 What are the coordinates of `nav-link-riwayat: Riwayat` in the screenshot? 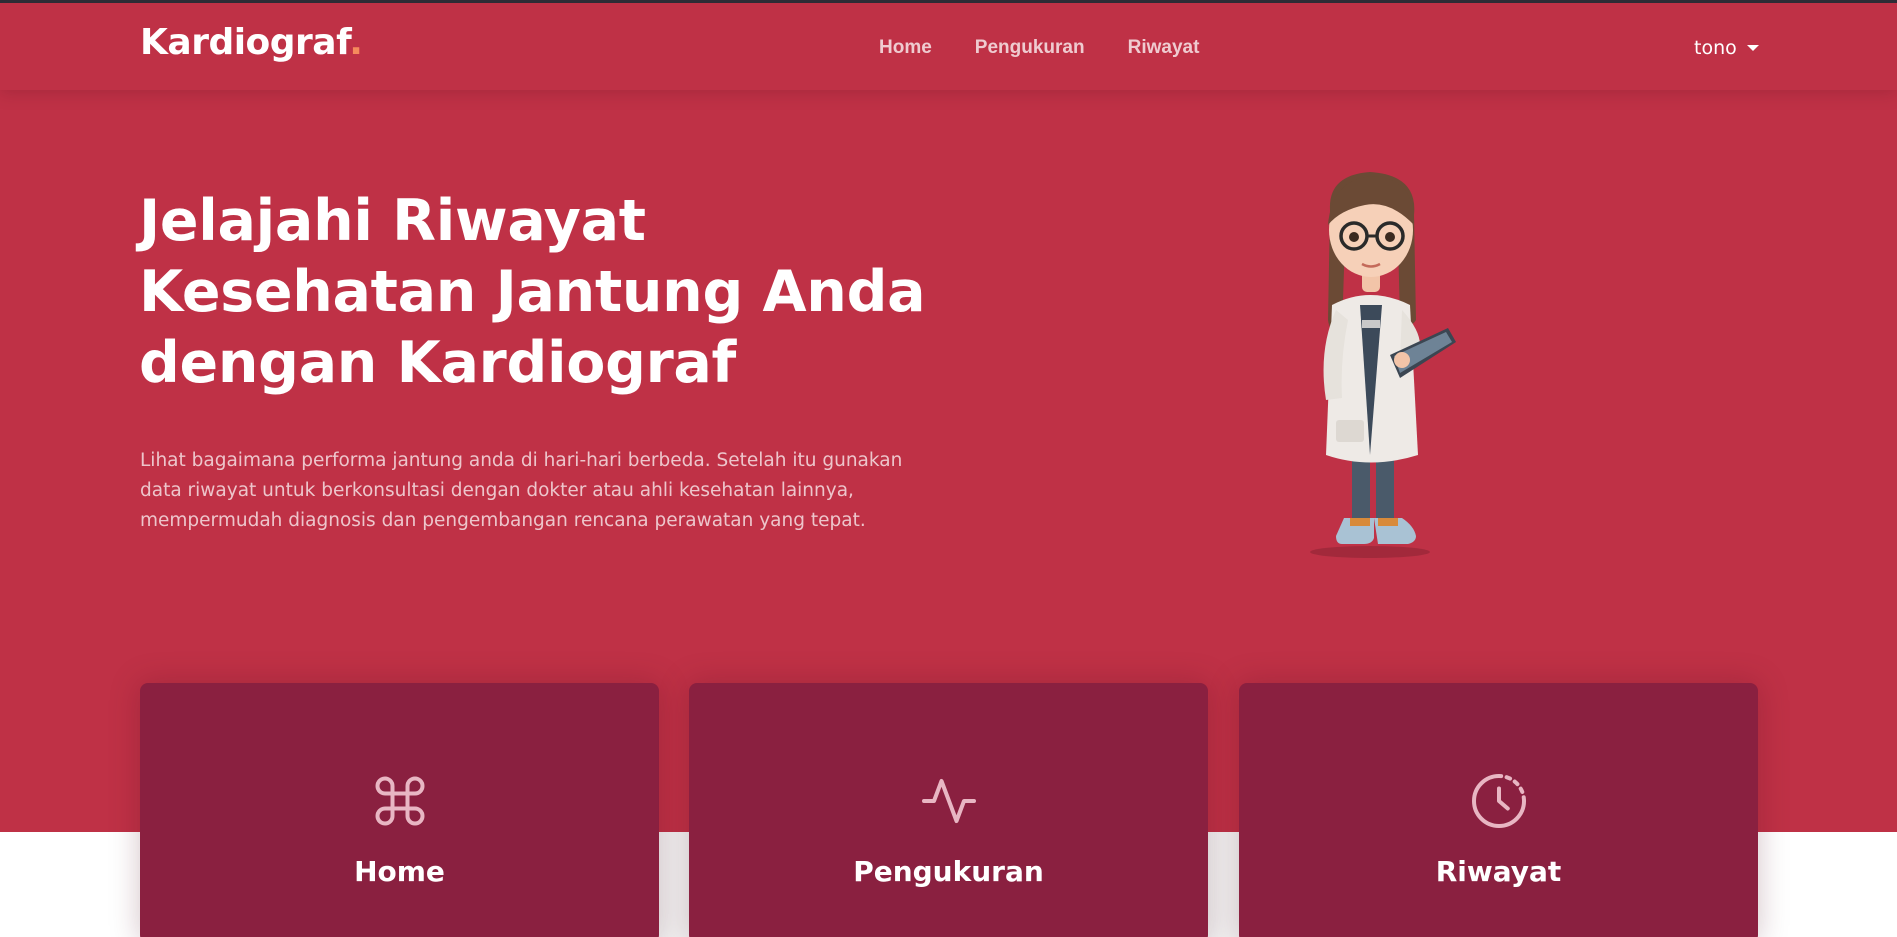 It's located at (1164, 48).